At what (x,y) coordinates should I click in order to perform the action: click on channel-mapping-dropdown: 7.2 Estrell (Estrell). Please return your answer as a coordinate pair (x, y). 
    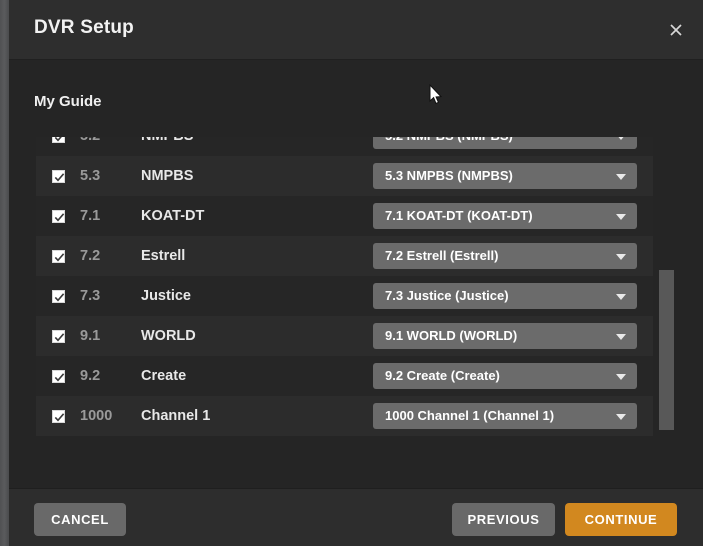
    Looking at the image, I should click on (505, 256).